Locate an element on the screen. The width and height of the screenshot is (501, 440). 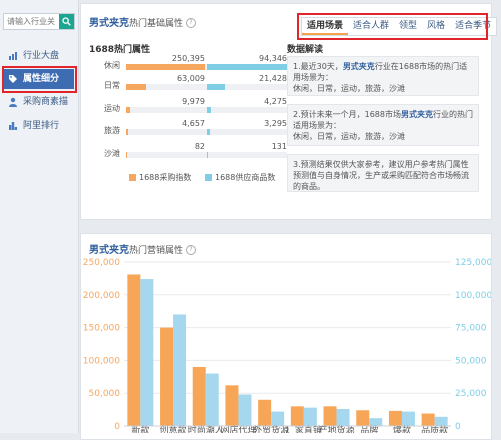
hot-attributes-title: 1688热门属性 is located at coordinates (120, 50).